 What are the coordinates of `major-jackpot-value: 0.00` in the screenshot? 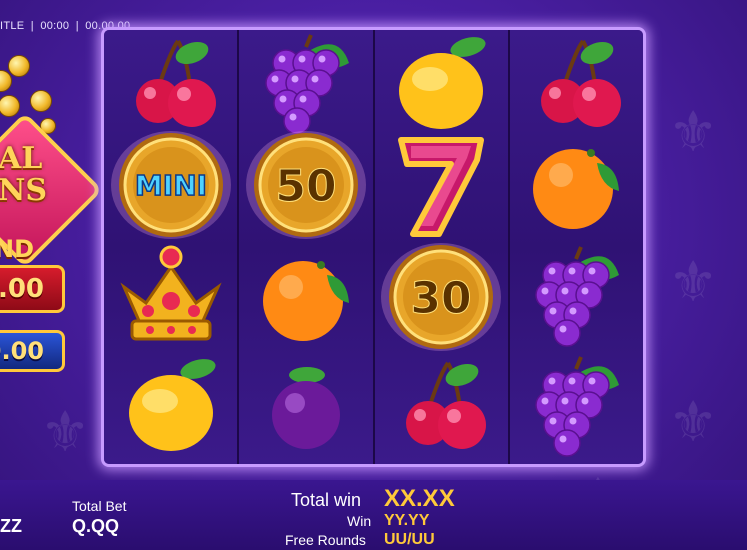 It's located at (32, 351).